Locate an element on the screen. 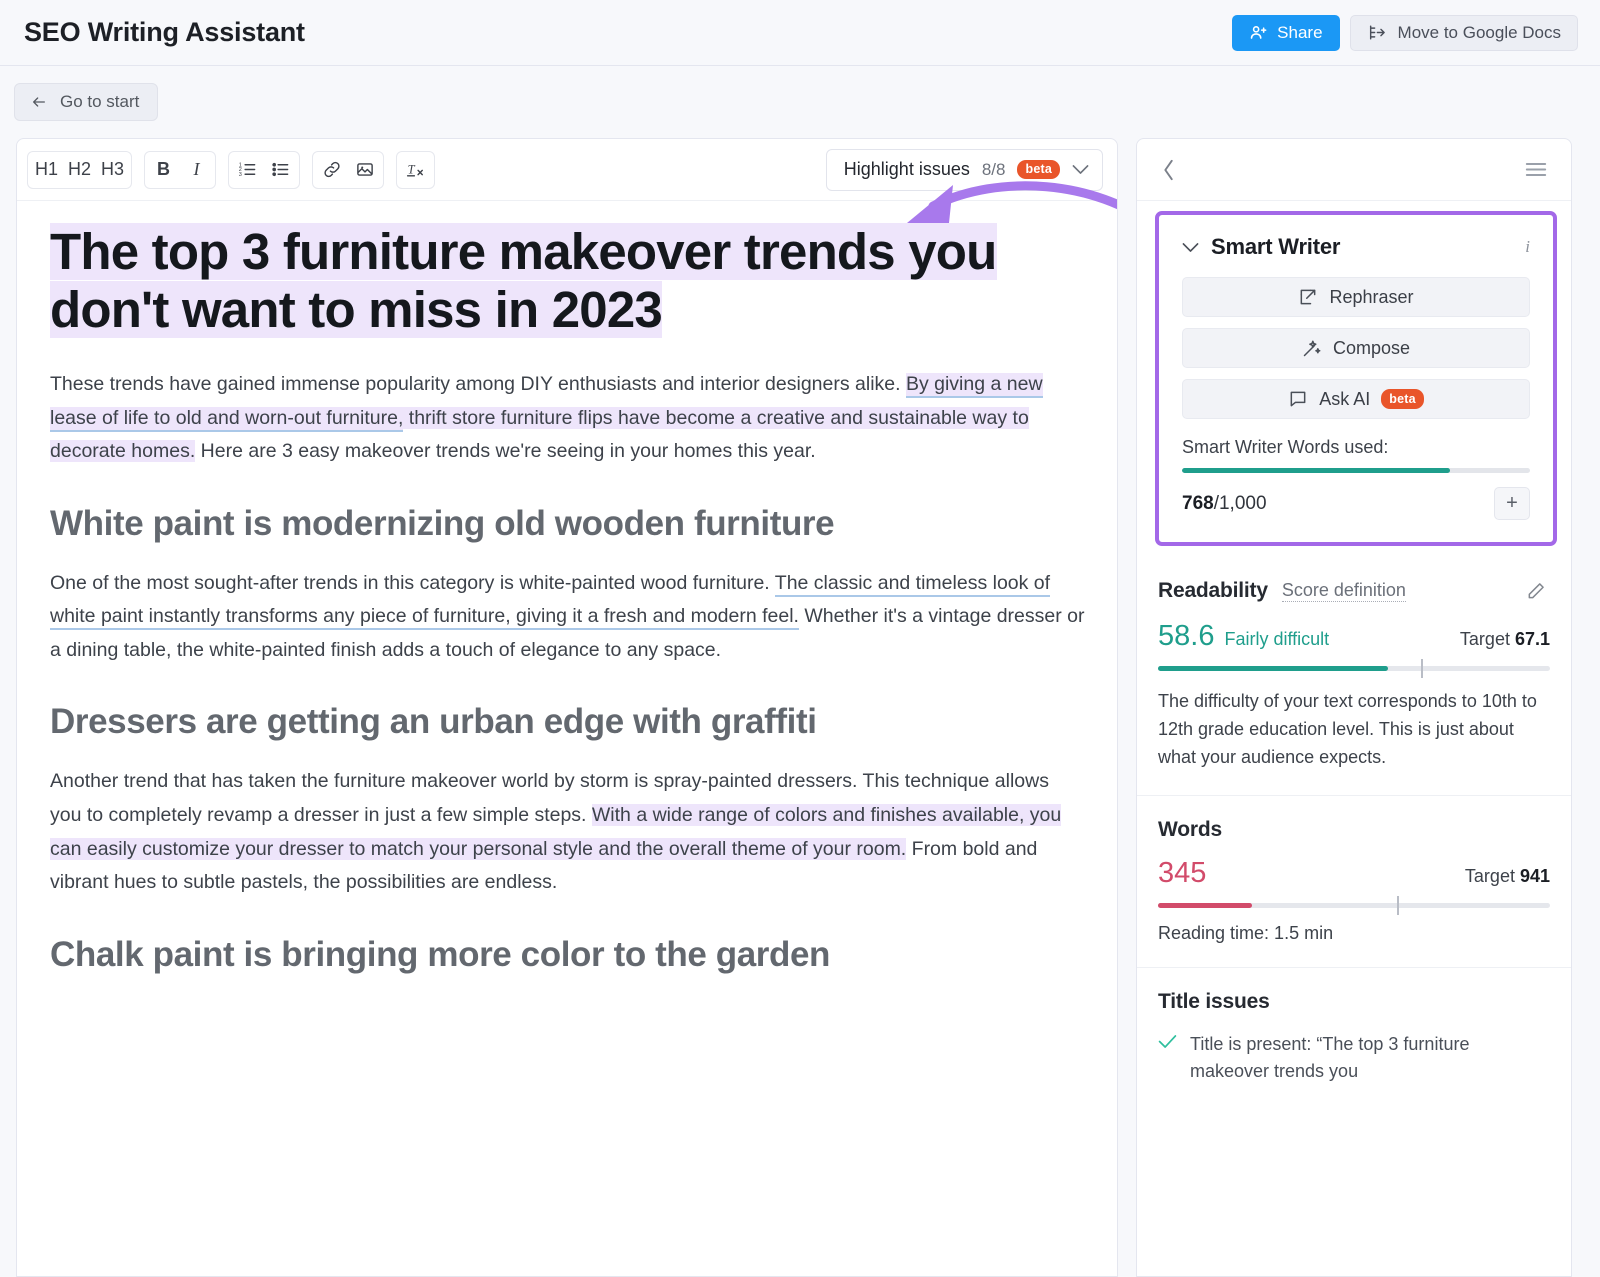 The image size is (1600, 1277). words-metric-row: 345 Target 941 is located at coordinates (1354, 873).